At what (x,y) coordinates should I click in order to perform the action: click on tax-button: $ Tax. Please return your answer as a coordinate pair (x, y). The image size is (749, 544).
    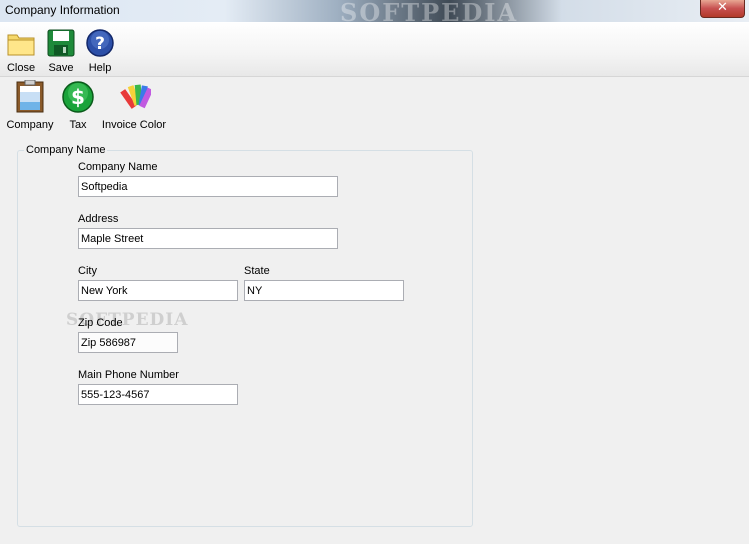
    Looking at the image, I should click on (78, 105).